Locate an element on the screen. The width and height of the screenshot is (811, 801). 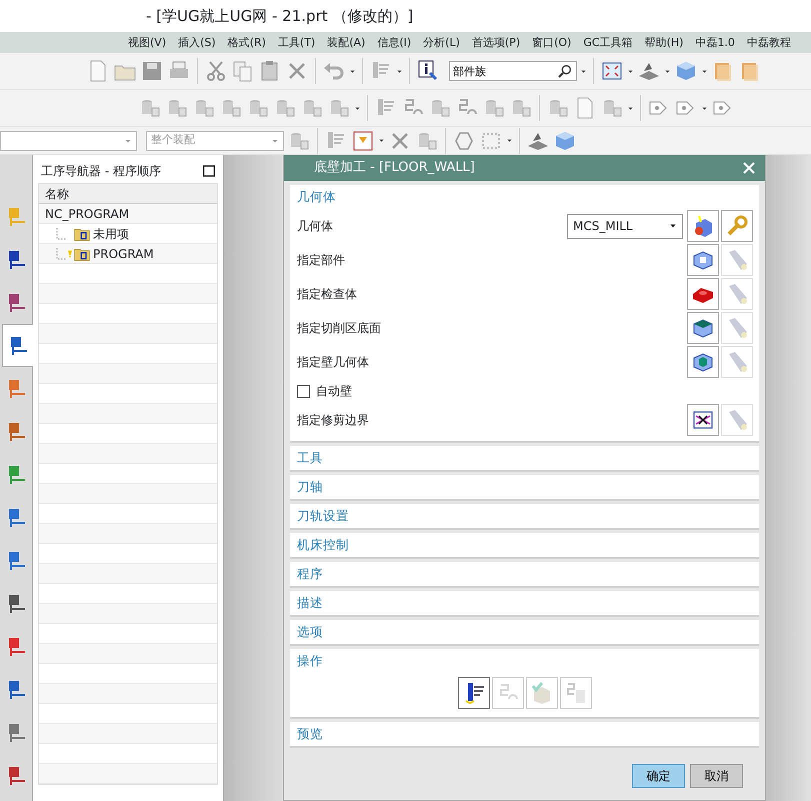
create-geometry-button is located at coordinates (703, 226).